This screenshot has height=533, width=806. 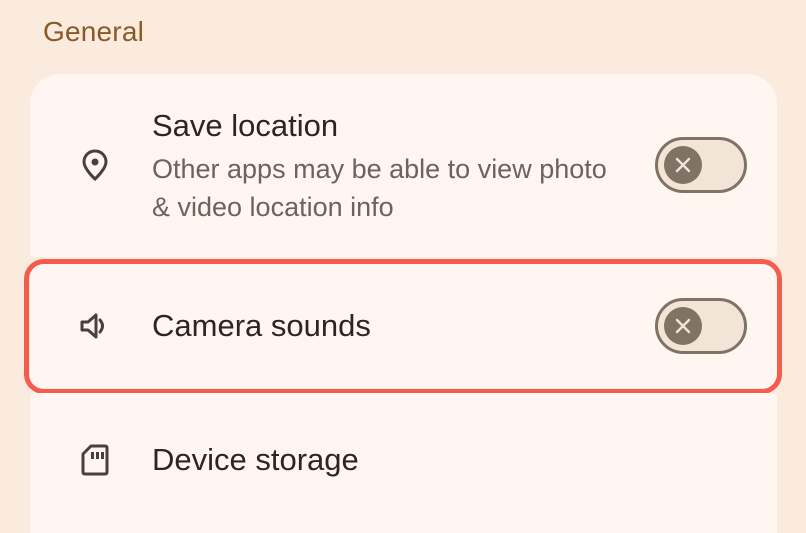 I want to click on location-pin-icon, so click(x=95, y=165).